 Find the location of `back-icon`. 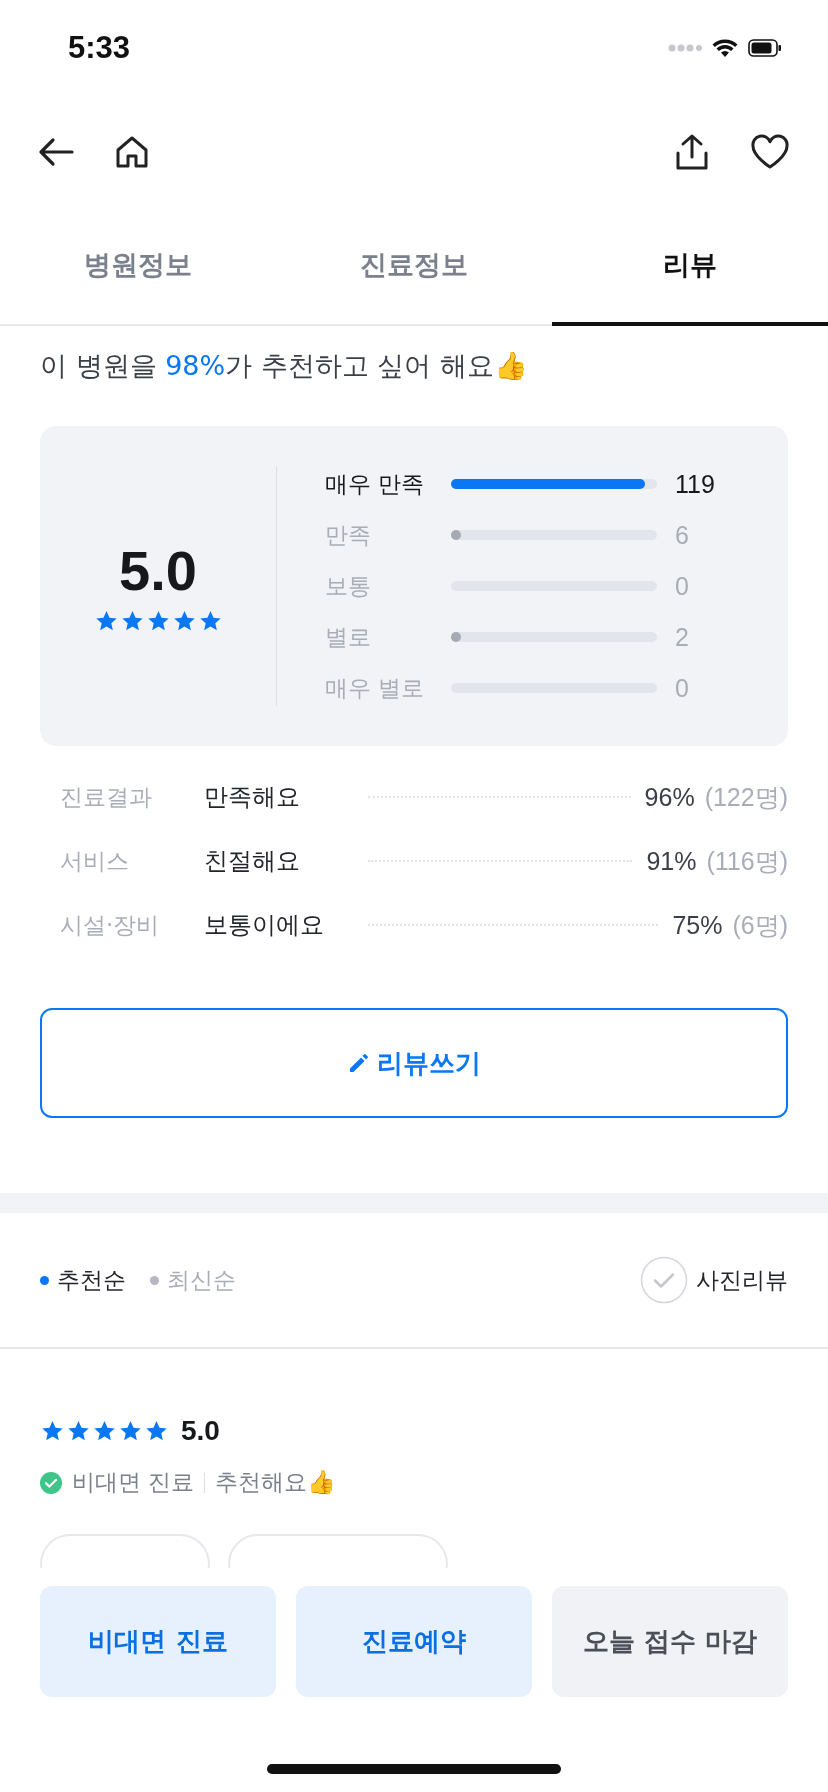

back-icon is located at coordinates (56, 152).